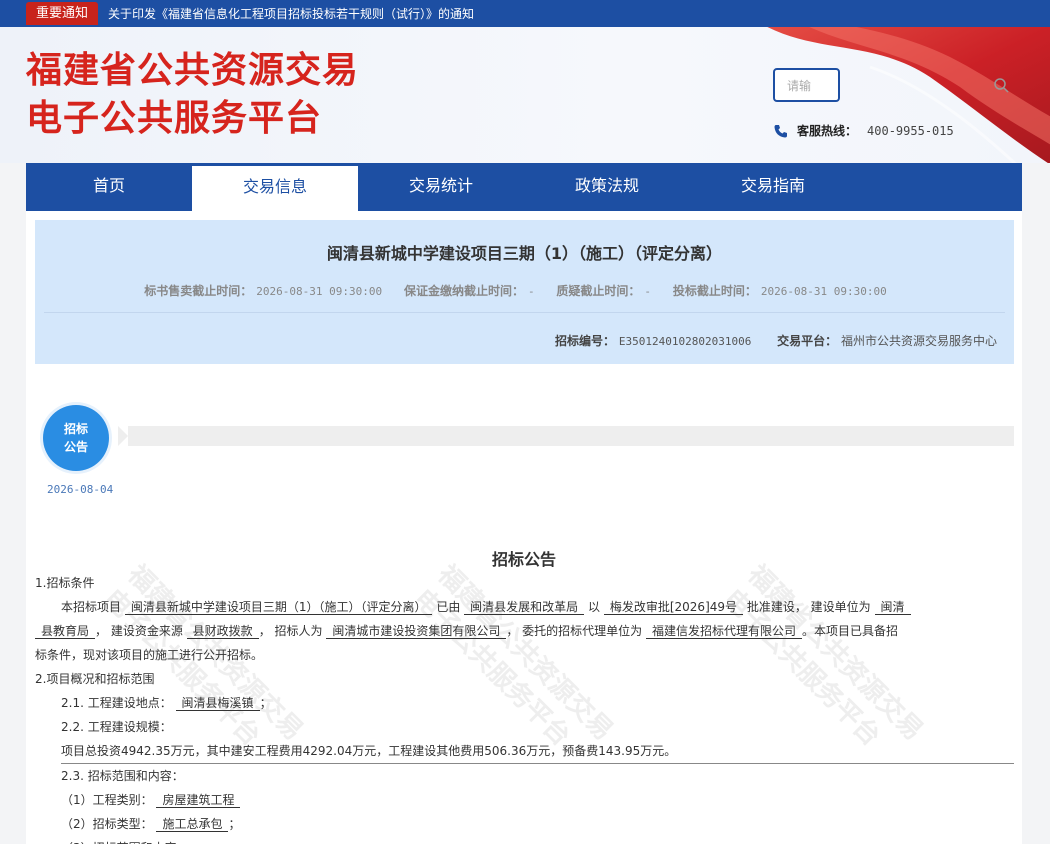 The image size is (1050, 844). What do you see at coordinates (116, 727) in the screenshot?
I see `scale-label: 2.2. 工程建设规模：` at bounding box center [116, 727].